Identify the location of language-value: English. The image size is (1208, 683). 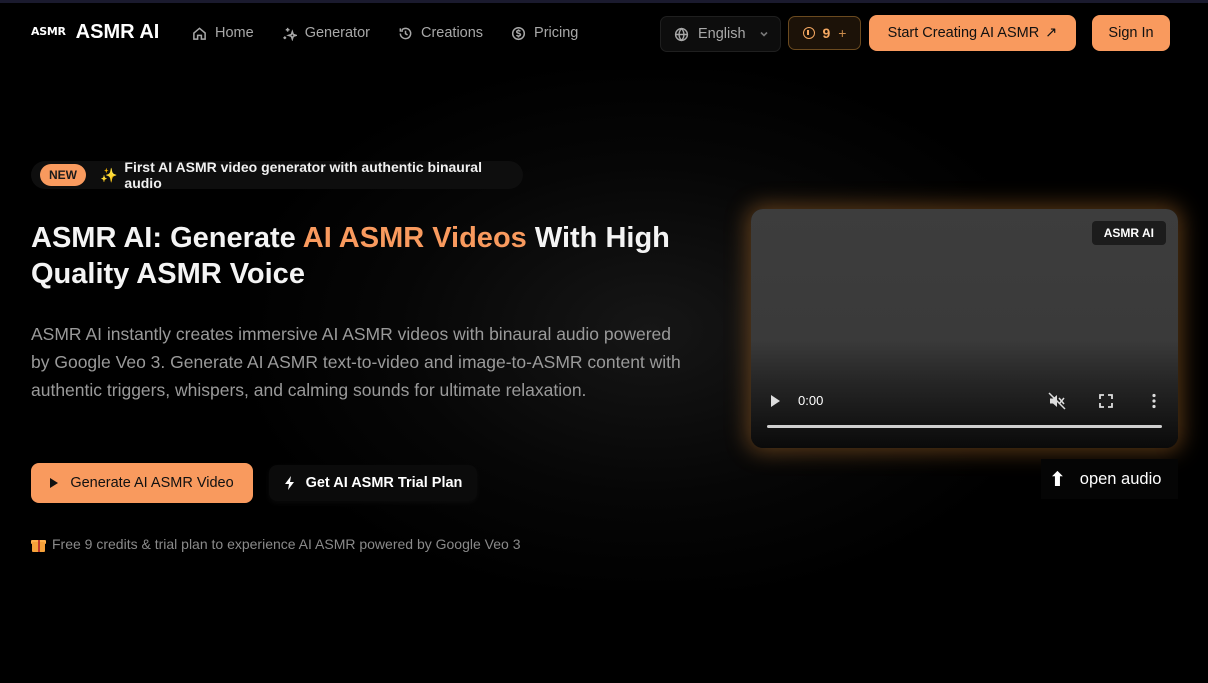
(722, 34).